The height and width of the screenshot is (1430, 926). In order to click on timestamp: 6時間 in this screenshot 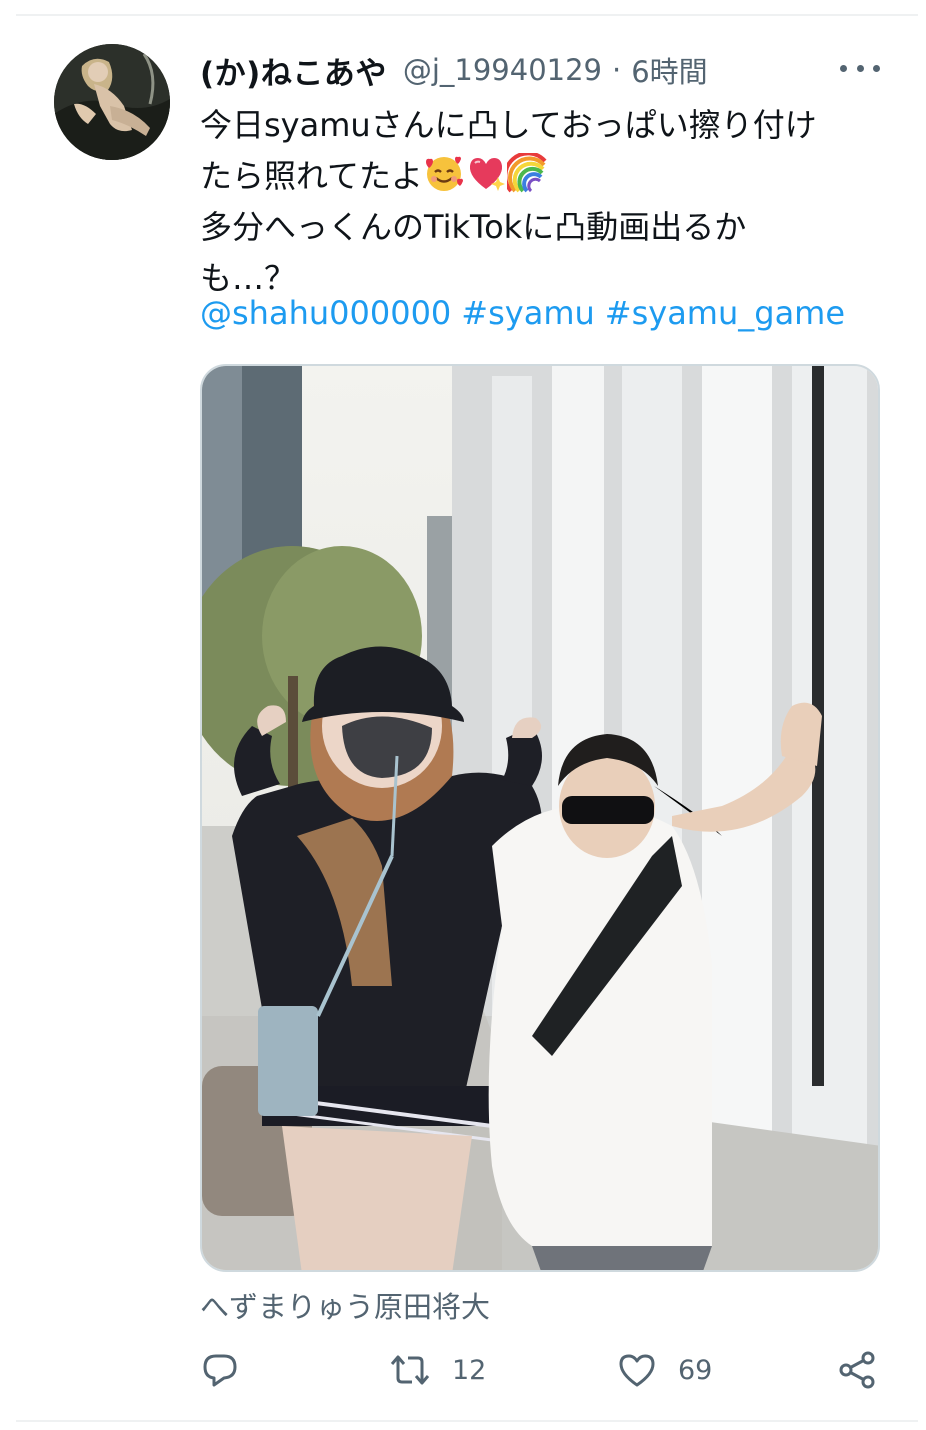, I will do `click(669, 70)`.